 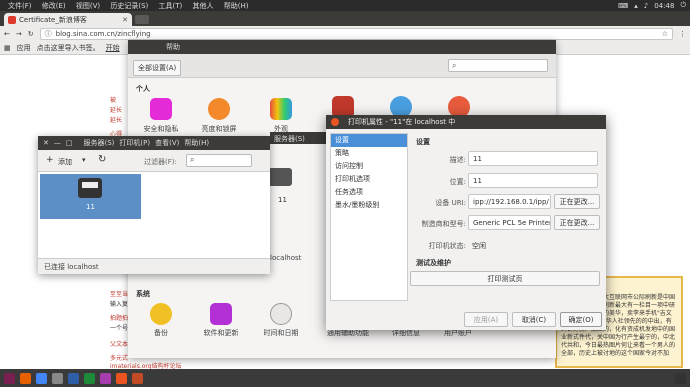 What do you see at coordinates (161, 333) in the screenshot?
I see `settings-item-label: 备份` at bounding box center [161, 333].